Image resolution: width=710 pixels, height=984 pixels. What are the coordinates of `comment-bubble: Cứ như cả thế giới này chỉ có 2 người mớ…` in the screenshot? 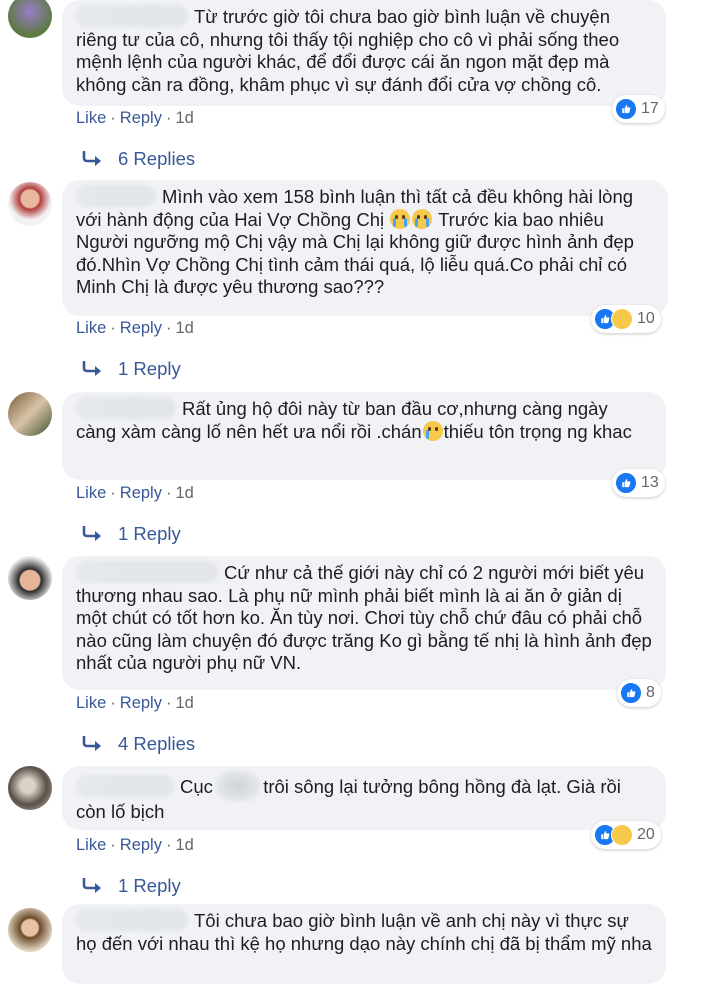 It's located at (364, 623).